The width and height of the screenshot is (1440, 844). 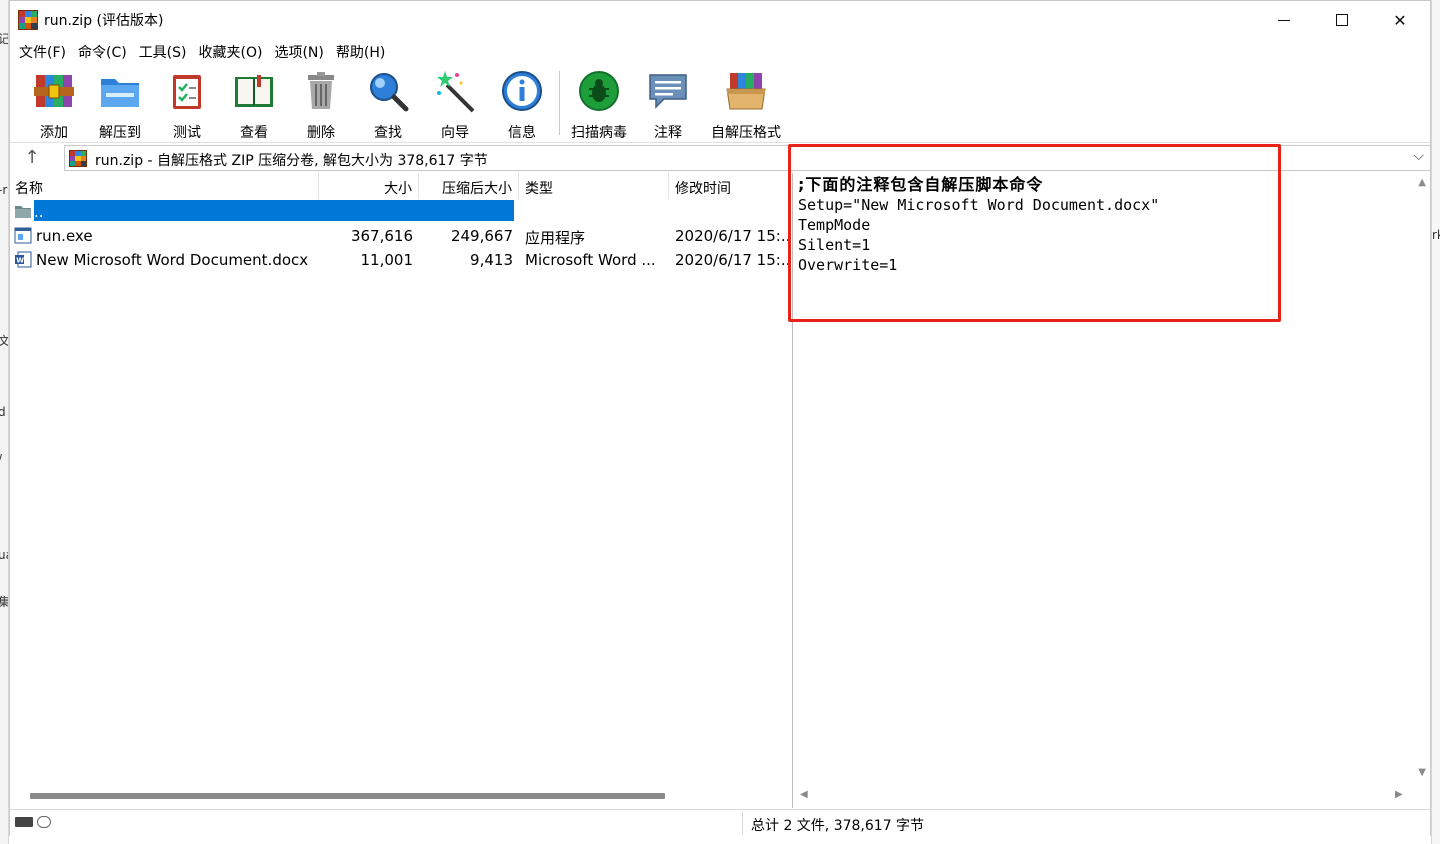 I want to click on close-button: ✕, so click(x=1400, y=20).